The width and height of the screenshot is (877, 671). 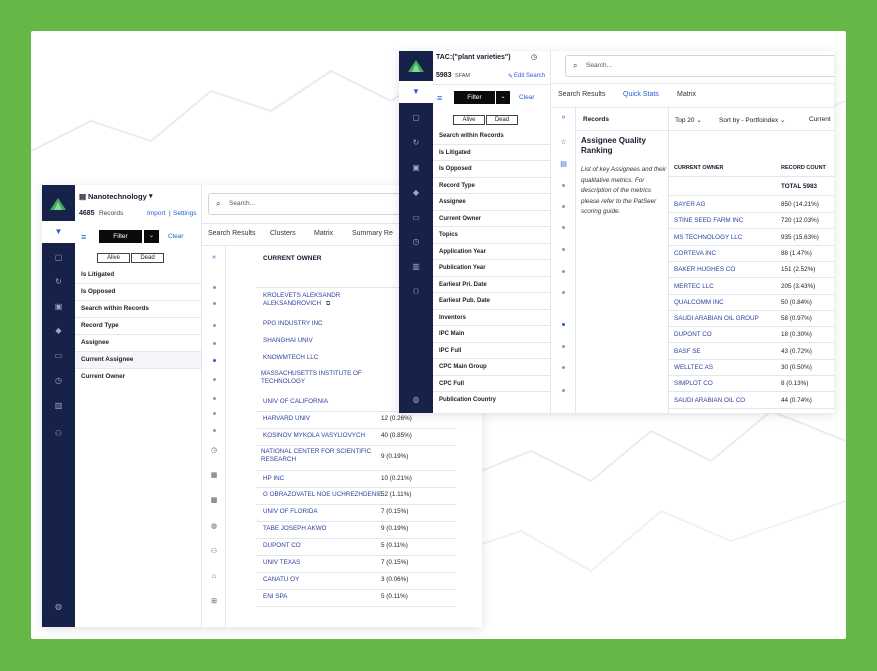 I want to click on menu-application-year: Application Year, so click(x=491, y=252).